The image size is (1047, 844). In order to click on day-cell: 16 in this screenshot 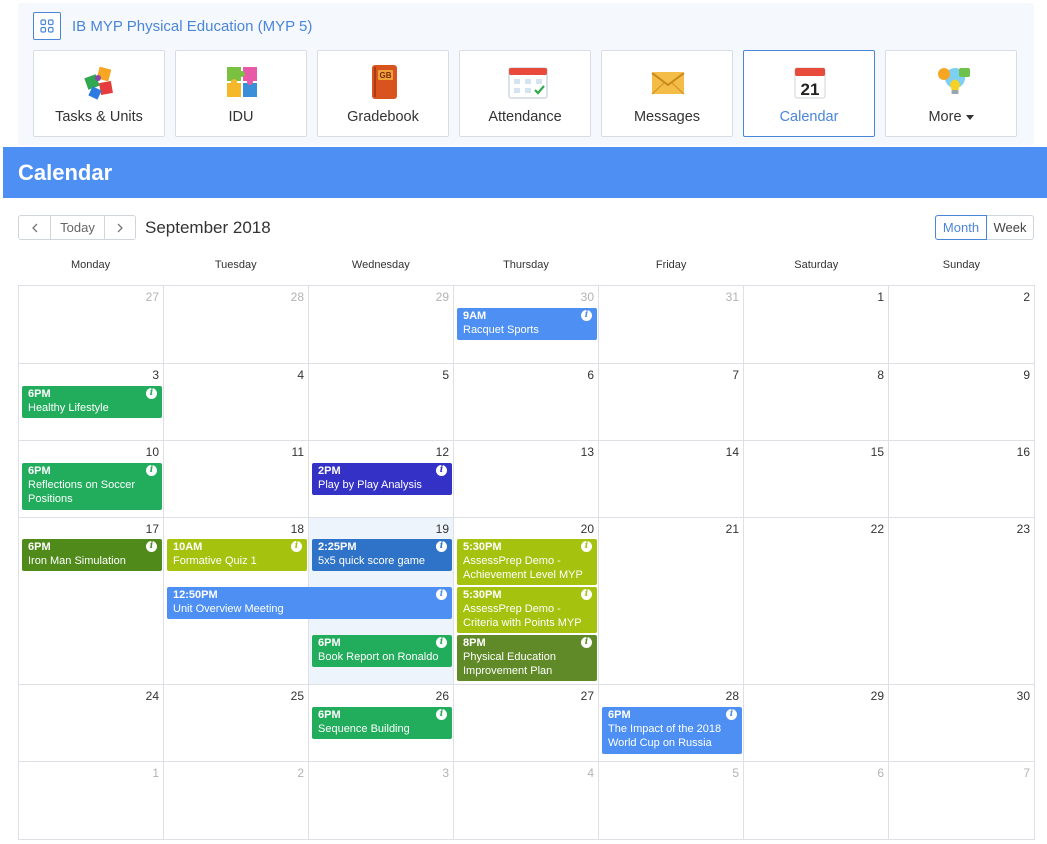, I will do `click(962, 479)`.